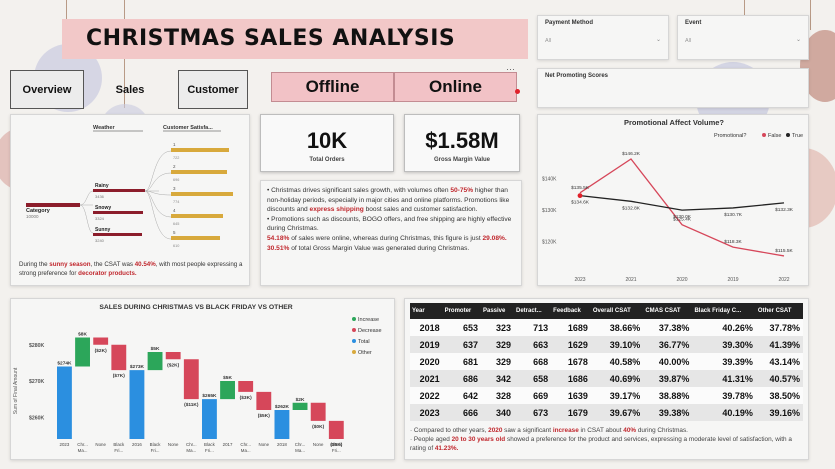  Describe the element at coordinates (426, 378) in the screenshot. I see `table-cell: 2021` at that location.